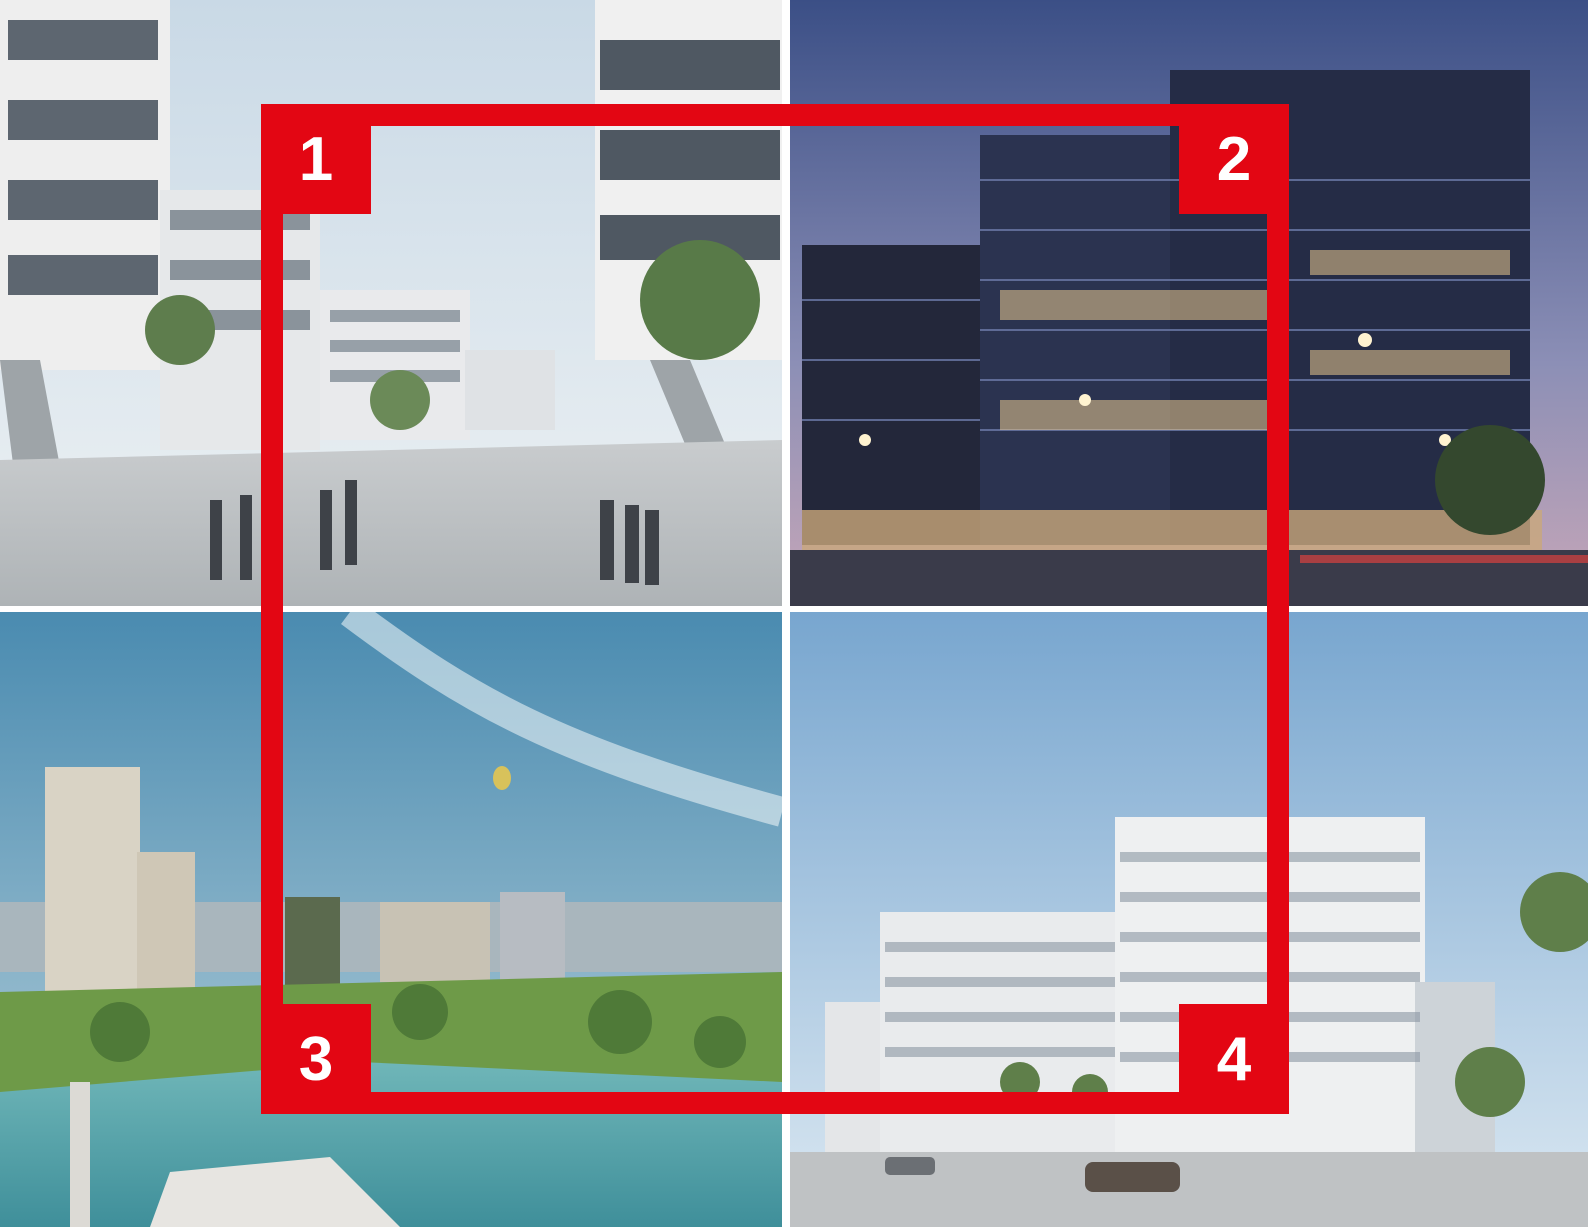  I want to click on number-badge-4: 4, so click(1234, 1059).